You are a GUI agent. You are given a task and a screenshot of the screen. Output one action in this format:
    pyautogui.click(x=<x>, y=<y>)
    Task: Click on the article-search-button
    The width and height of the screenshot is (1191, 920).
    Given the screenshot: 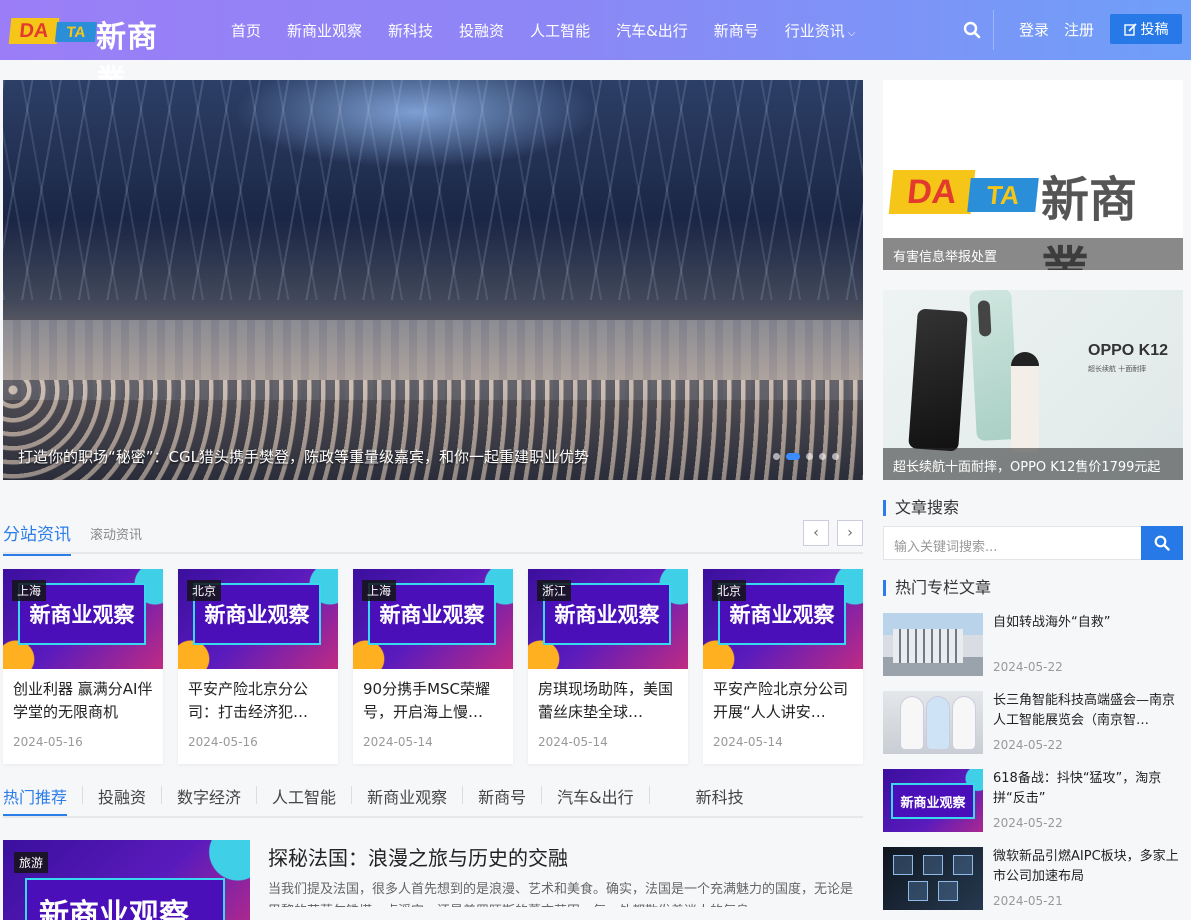 What is the action you would take?
    pyautogui.click(x=1162, y=543)
    